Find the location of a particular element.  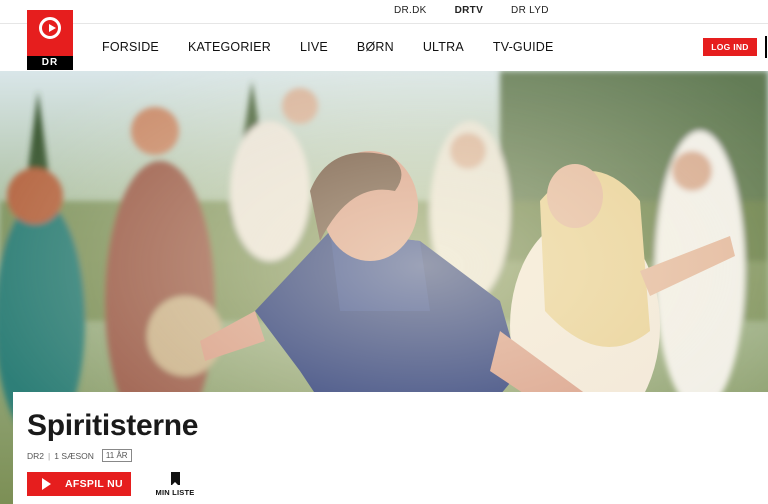

play-now-label: AFSPIL NU is located at coordinates (94, 484).